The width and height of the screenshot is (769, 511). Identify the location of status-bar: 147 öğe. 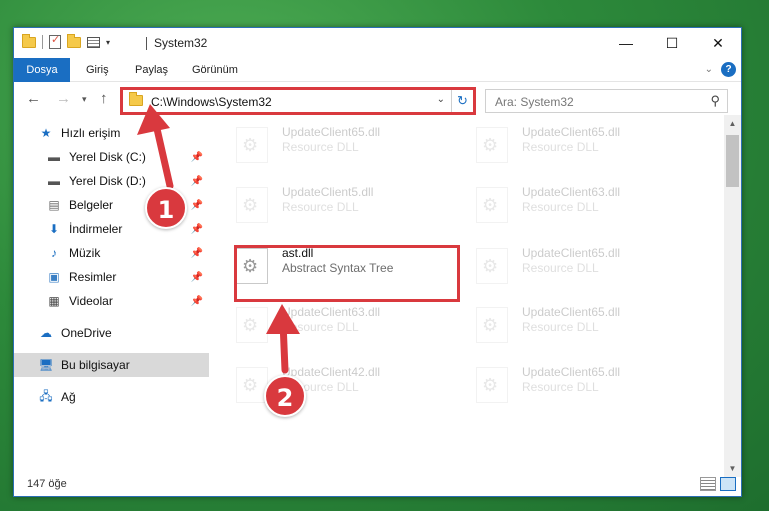
(377, 485).